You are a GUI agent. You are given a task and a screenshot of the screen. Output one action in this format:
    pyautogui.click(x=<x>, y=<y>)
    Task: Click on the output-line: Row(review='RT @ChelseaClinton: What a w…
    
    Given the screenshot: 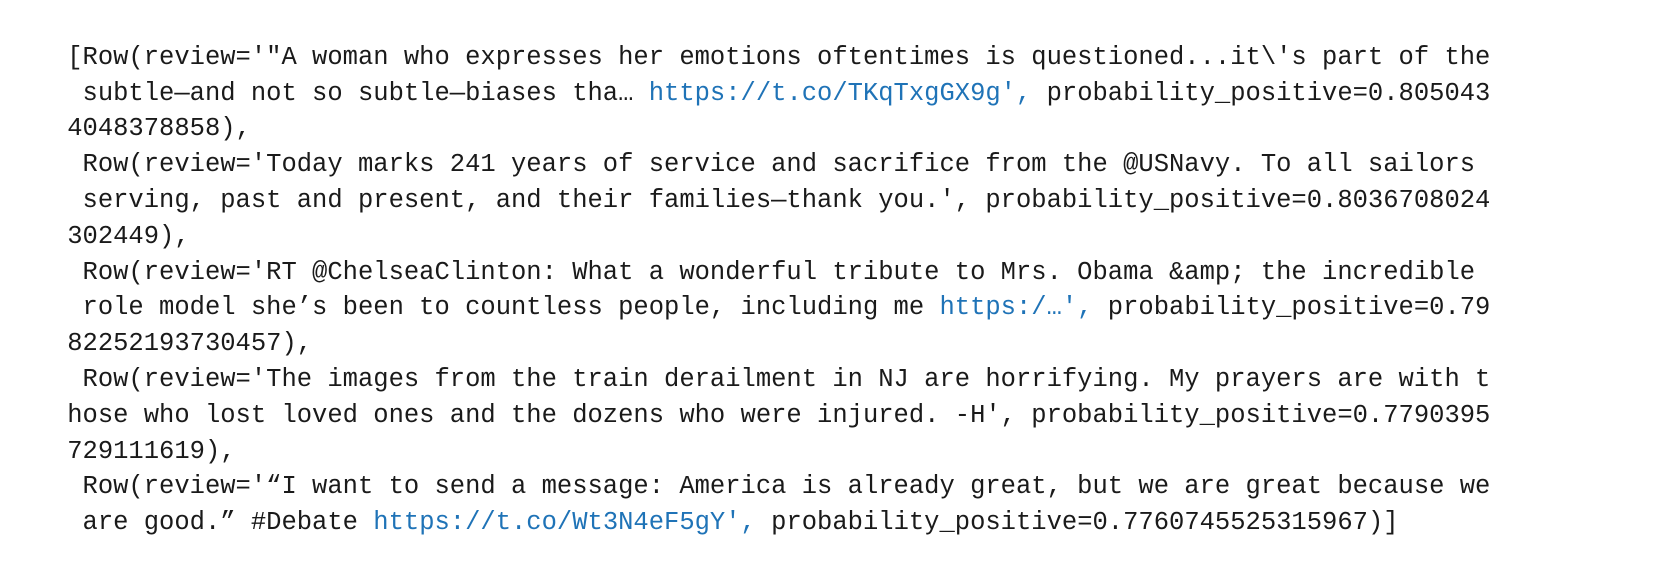 What is the action you would take?
    pyautogui.click(x=838, y=253)
    